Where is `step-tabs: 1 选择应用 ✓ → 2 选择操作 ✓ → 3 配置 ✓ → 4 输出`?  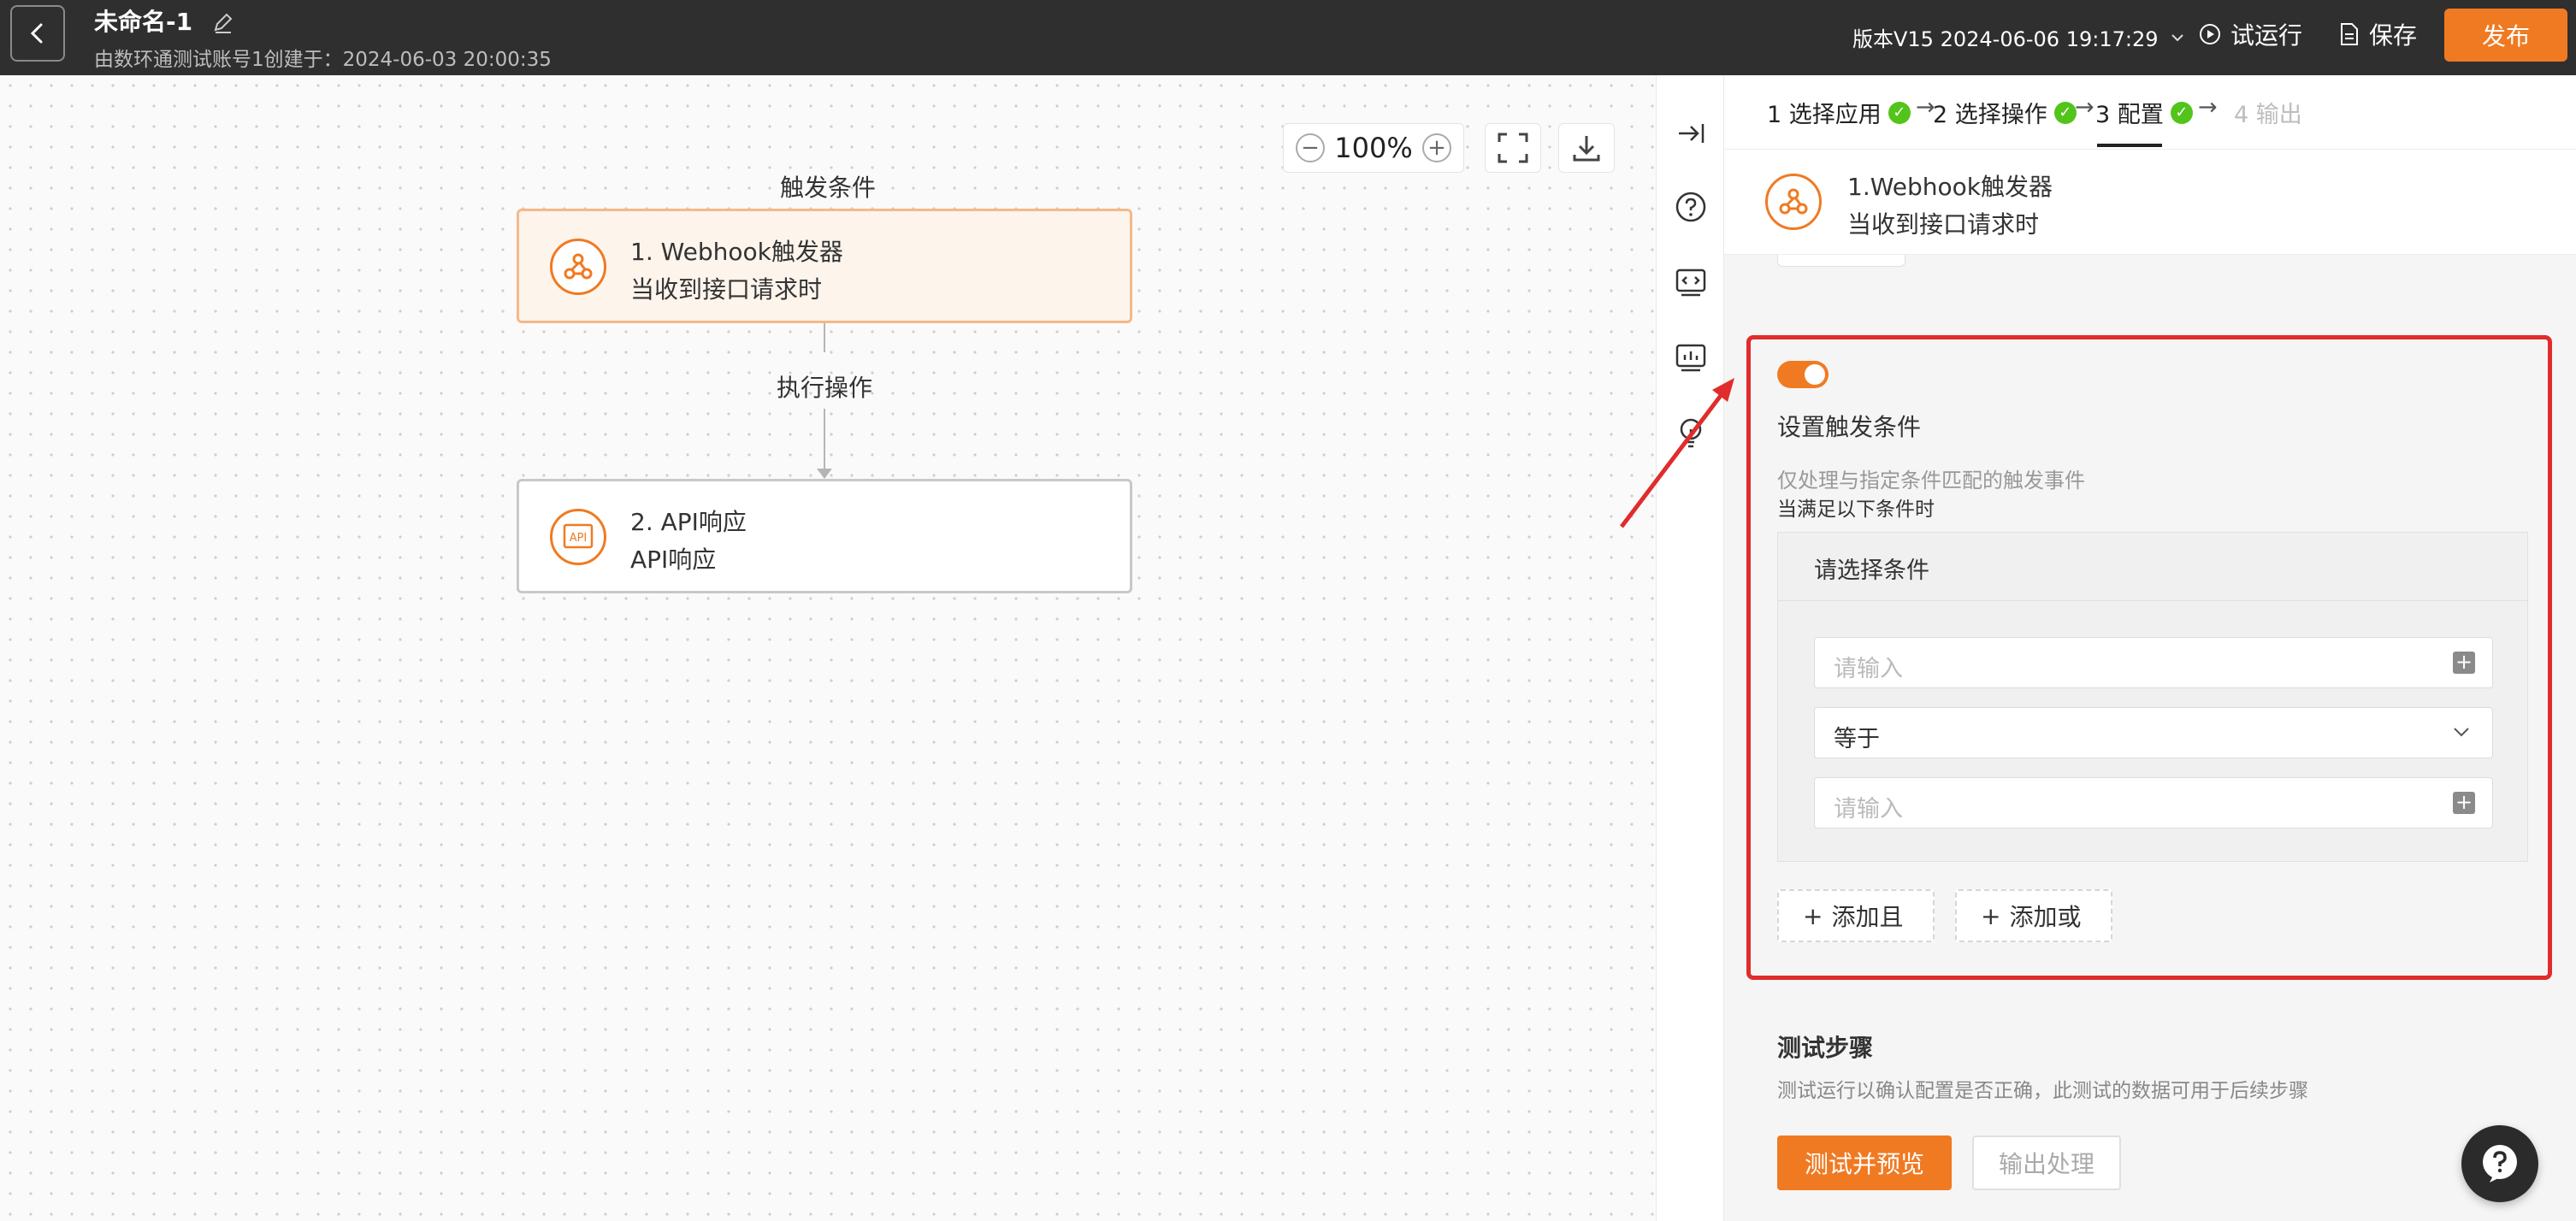 step-tabs: 1 选择应用 ✓ → 2 选择操作 ✓ → 3 配置 ✓ → 4 输出 is located at coordinates (2150, 112).